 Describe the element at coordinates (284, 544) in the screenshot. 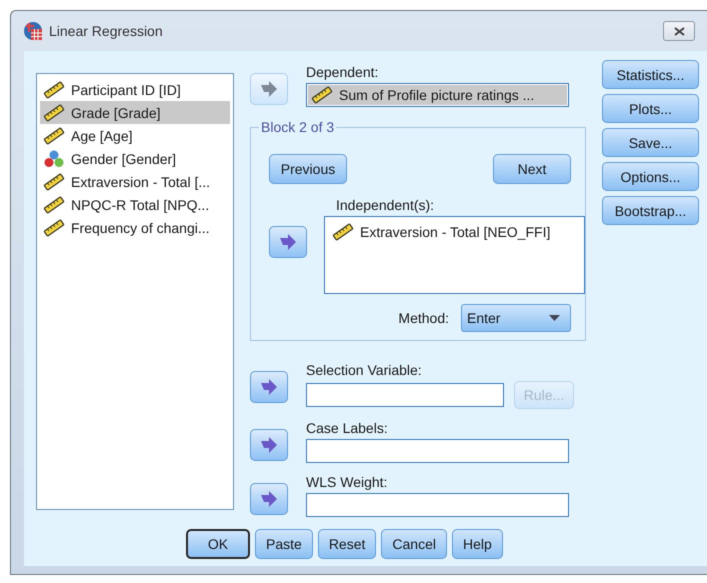

I see `dialog-button: Paste` at that location.